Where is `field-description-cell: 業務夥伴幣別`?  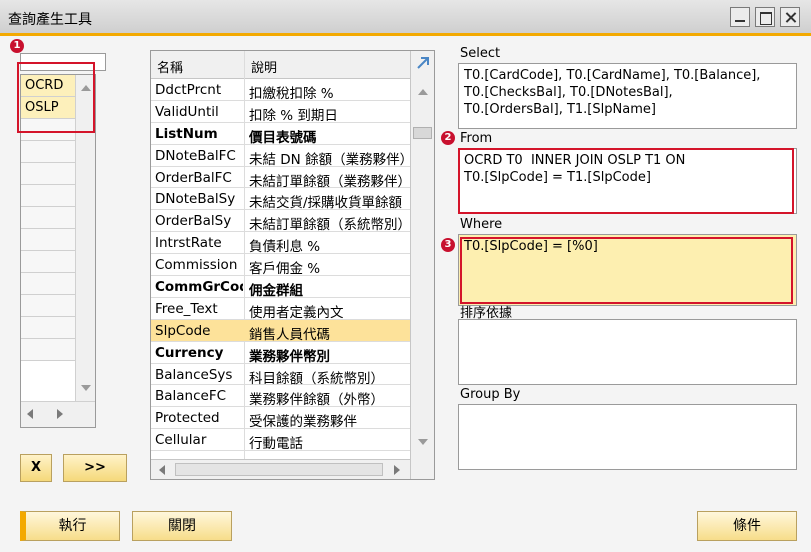 field-description-cell: 業務夥伴幣別 is located at coordinates (289, 356).